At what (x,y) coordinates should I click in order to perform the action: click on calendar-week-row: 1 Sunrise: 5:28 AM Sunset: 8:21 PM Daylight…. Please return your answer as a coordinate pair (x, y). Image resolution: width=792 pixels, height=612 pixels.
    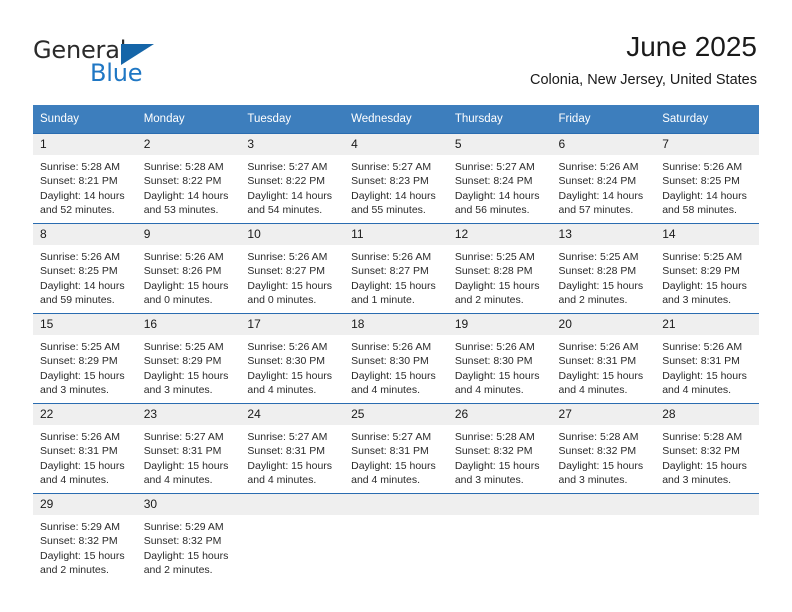
    Looking at the image, I should click on (396, 178).